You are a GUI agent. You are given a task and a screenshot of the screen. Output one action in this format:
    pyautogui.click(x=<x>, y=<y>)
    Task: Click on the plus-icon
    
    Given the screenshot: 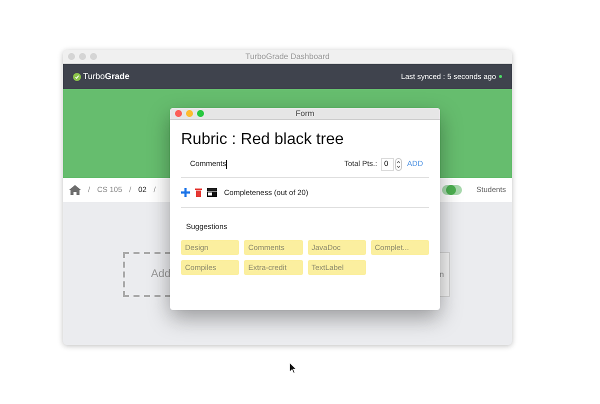 What is the action you would take?
    pyautogui.click(x=185, y=192)
    